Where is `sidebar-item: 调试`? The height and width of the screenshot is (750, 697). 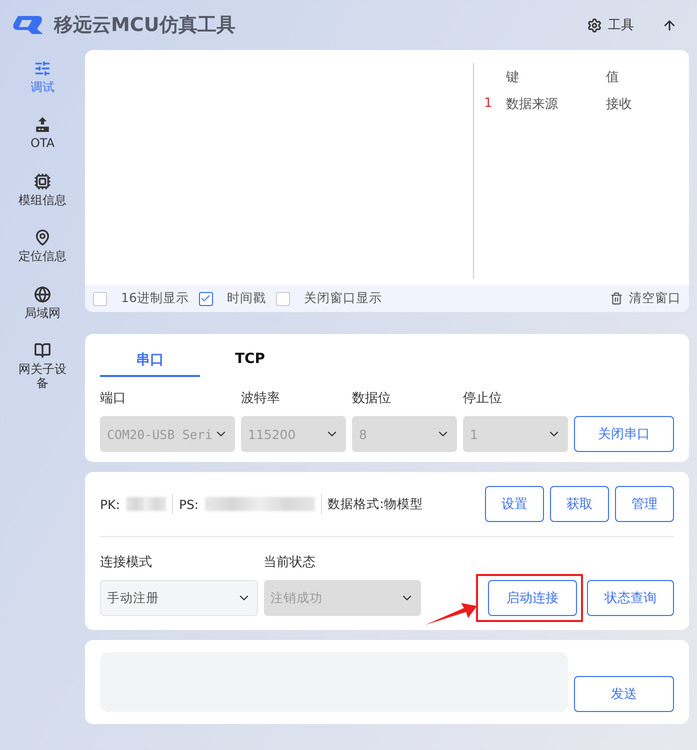 sidebar-item: 调试 is located at coordinates (42, 77).